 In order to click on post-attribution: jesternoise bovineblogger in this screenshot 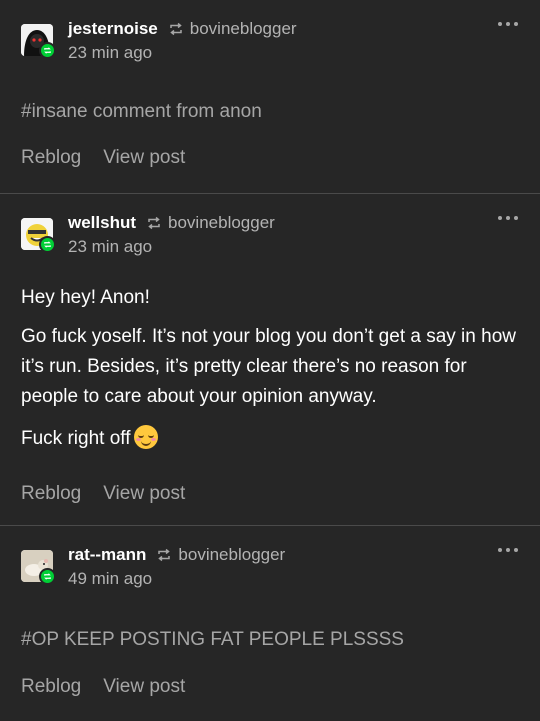, I will do `click(182, 29)`.